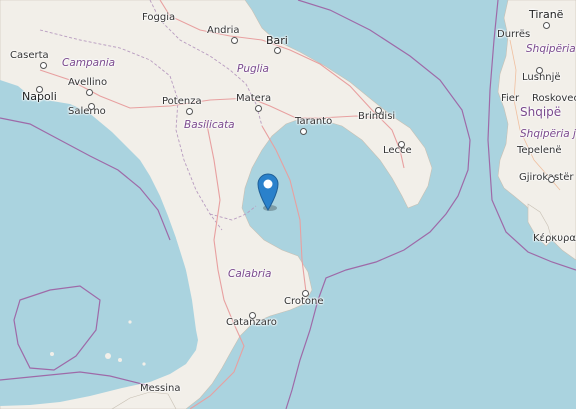  What do you see at coordinates (546, 14) in the screenshot?
I see `city-label-tirane: Tiranë` at bounding box center [546, 14].